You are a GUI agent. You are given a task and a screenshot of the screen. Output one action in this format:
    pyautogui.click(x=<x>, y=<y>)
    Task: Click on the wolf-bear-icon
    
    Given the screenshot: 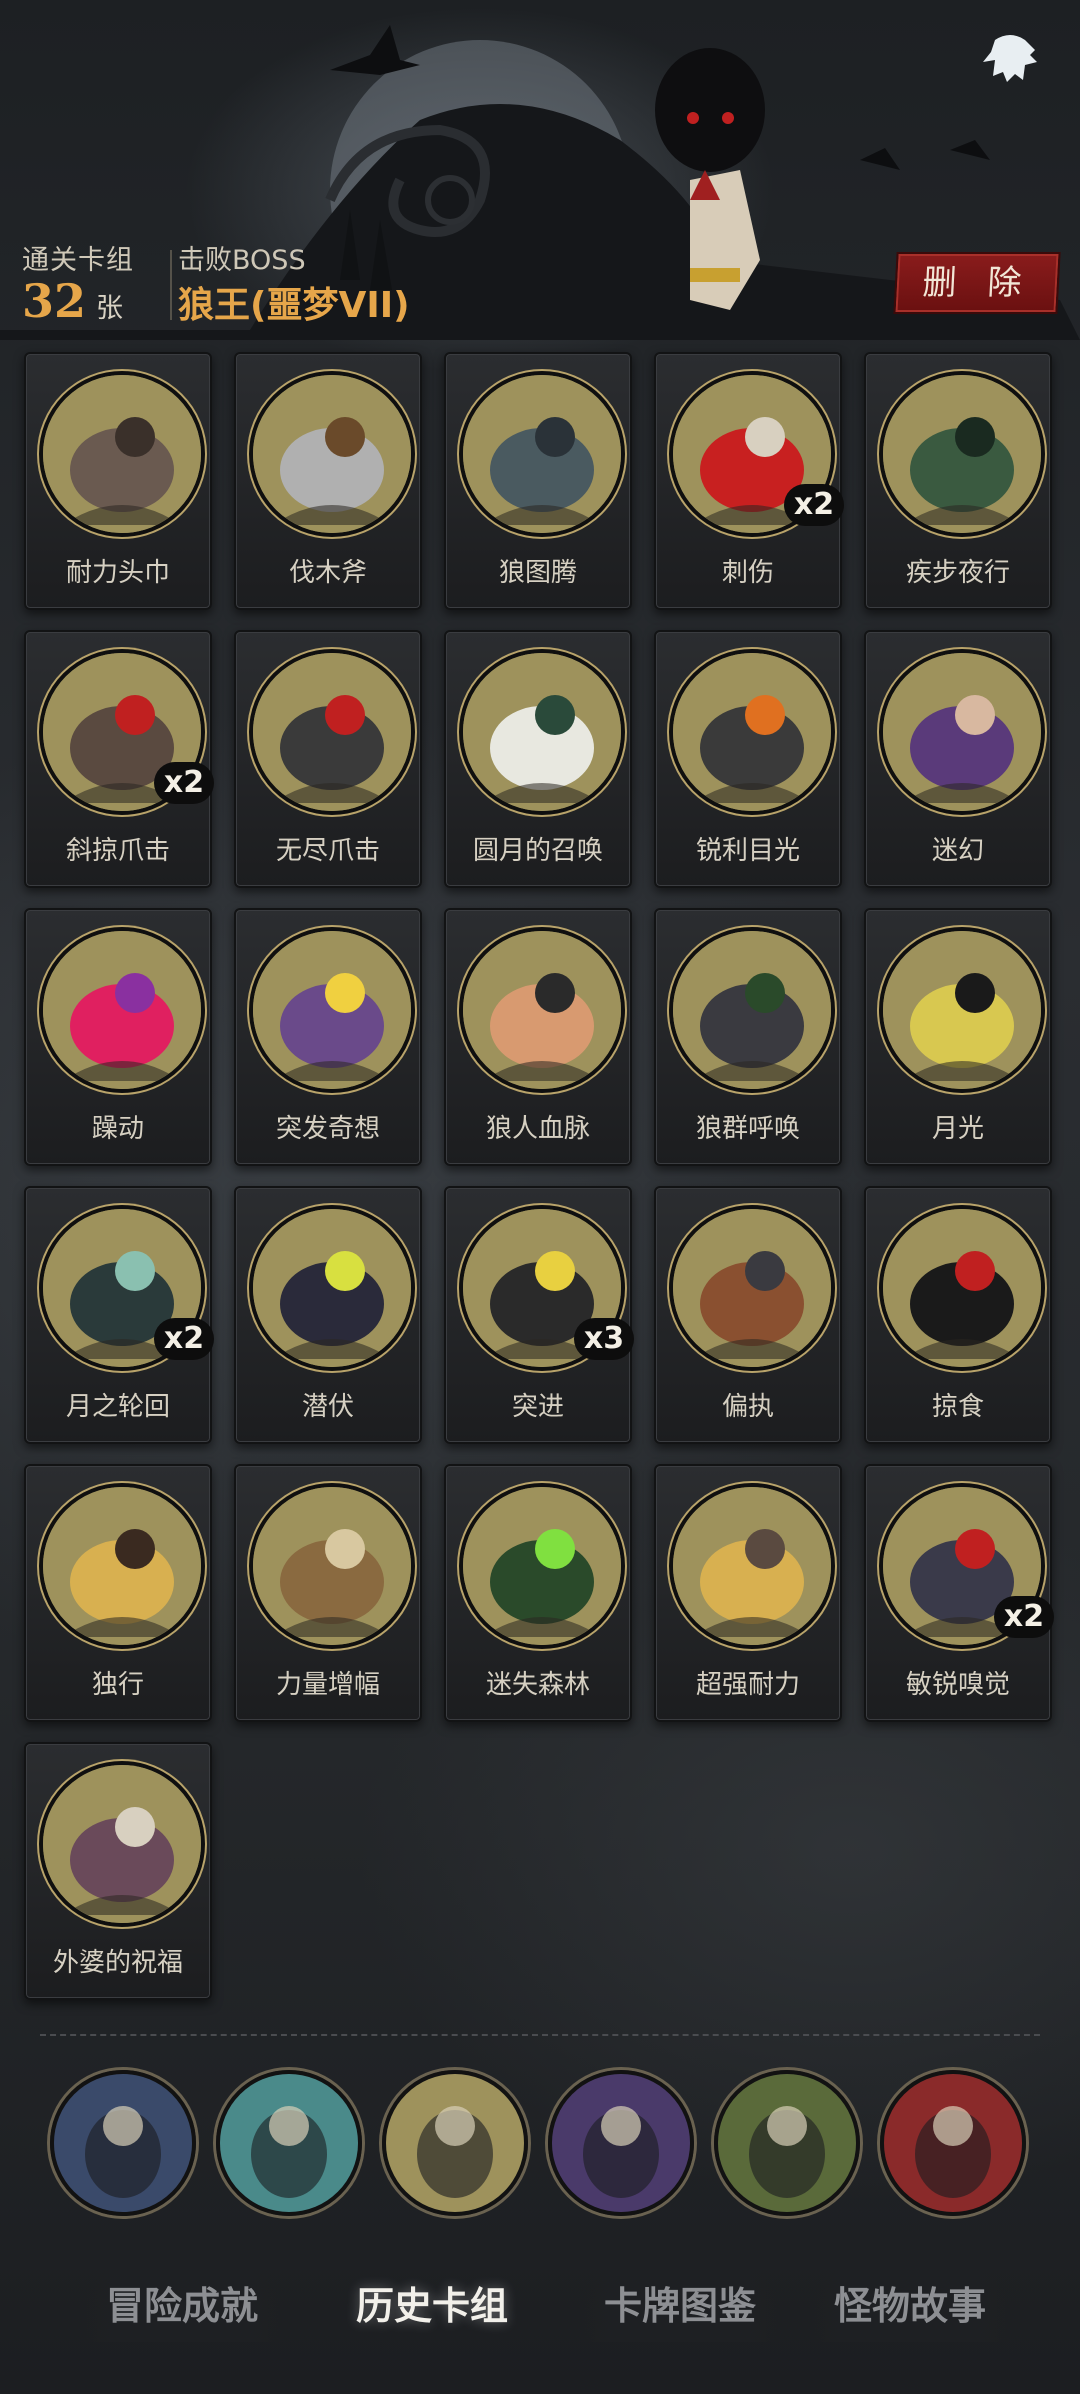 What is the action you would take?
    pyautogui.click(x=752, y=1288)
    